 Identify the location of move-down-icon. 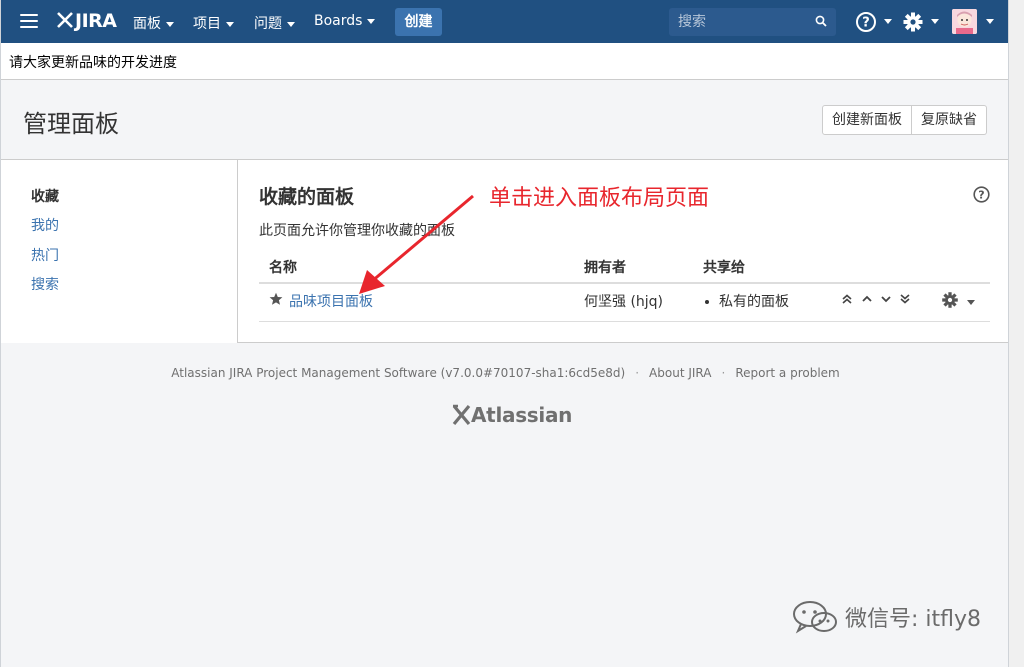
(886, 299).